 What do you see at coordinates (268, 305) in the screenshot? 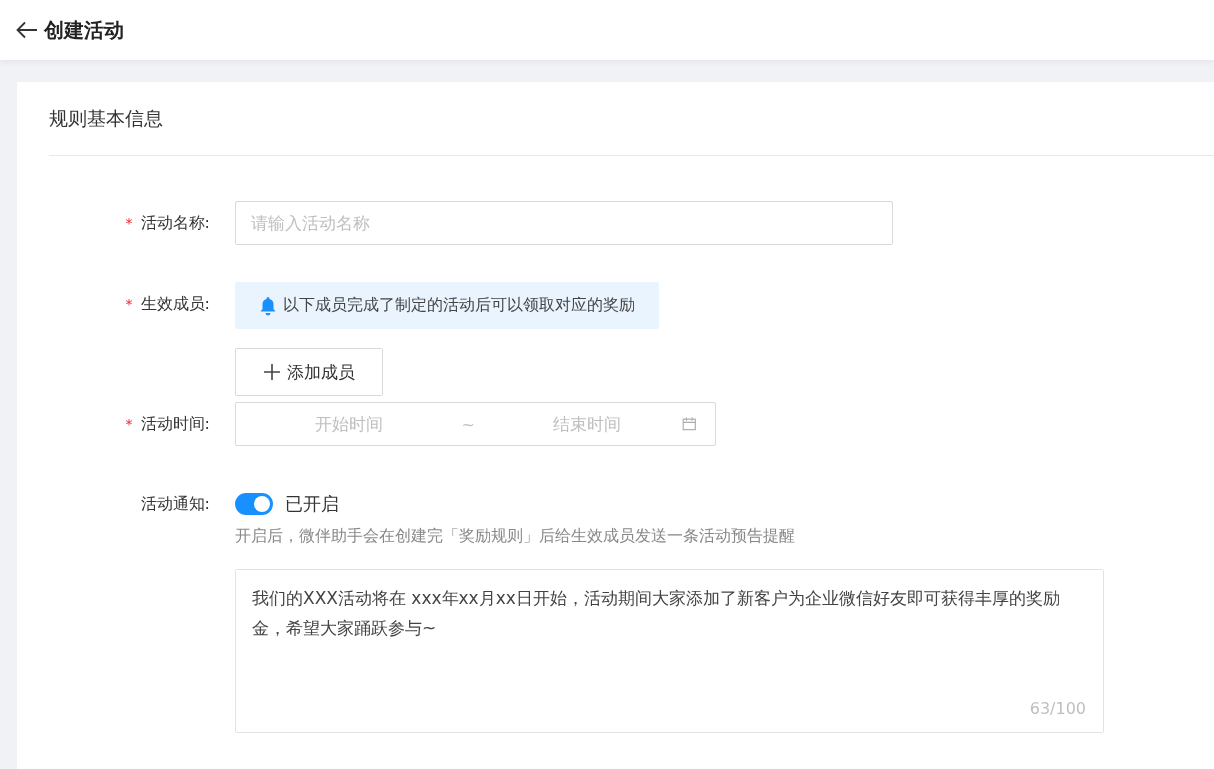
I see `bell-icon` at bounding box center [268, 305].